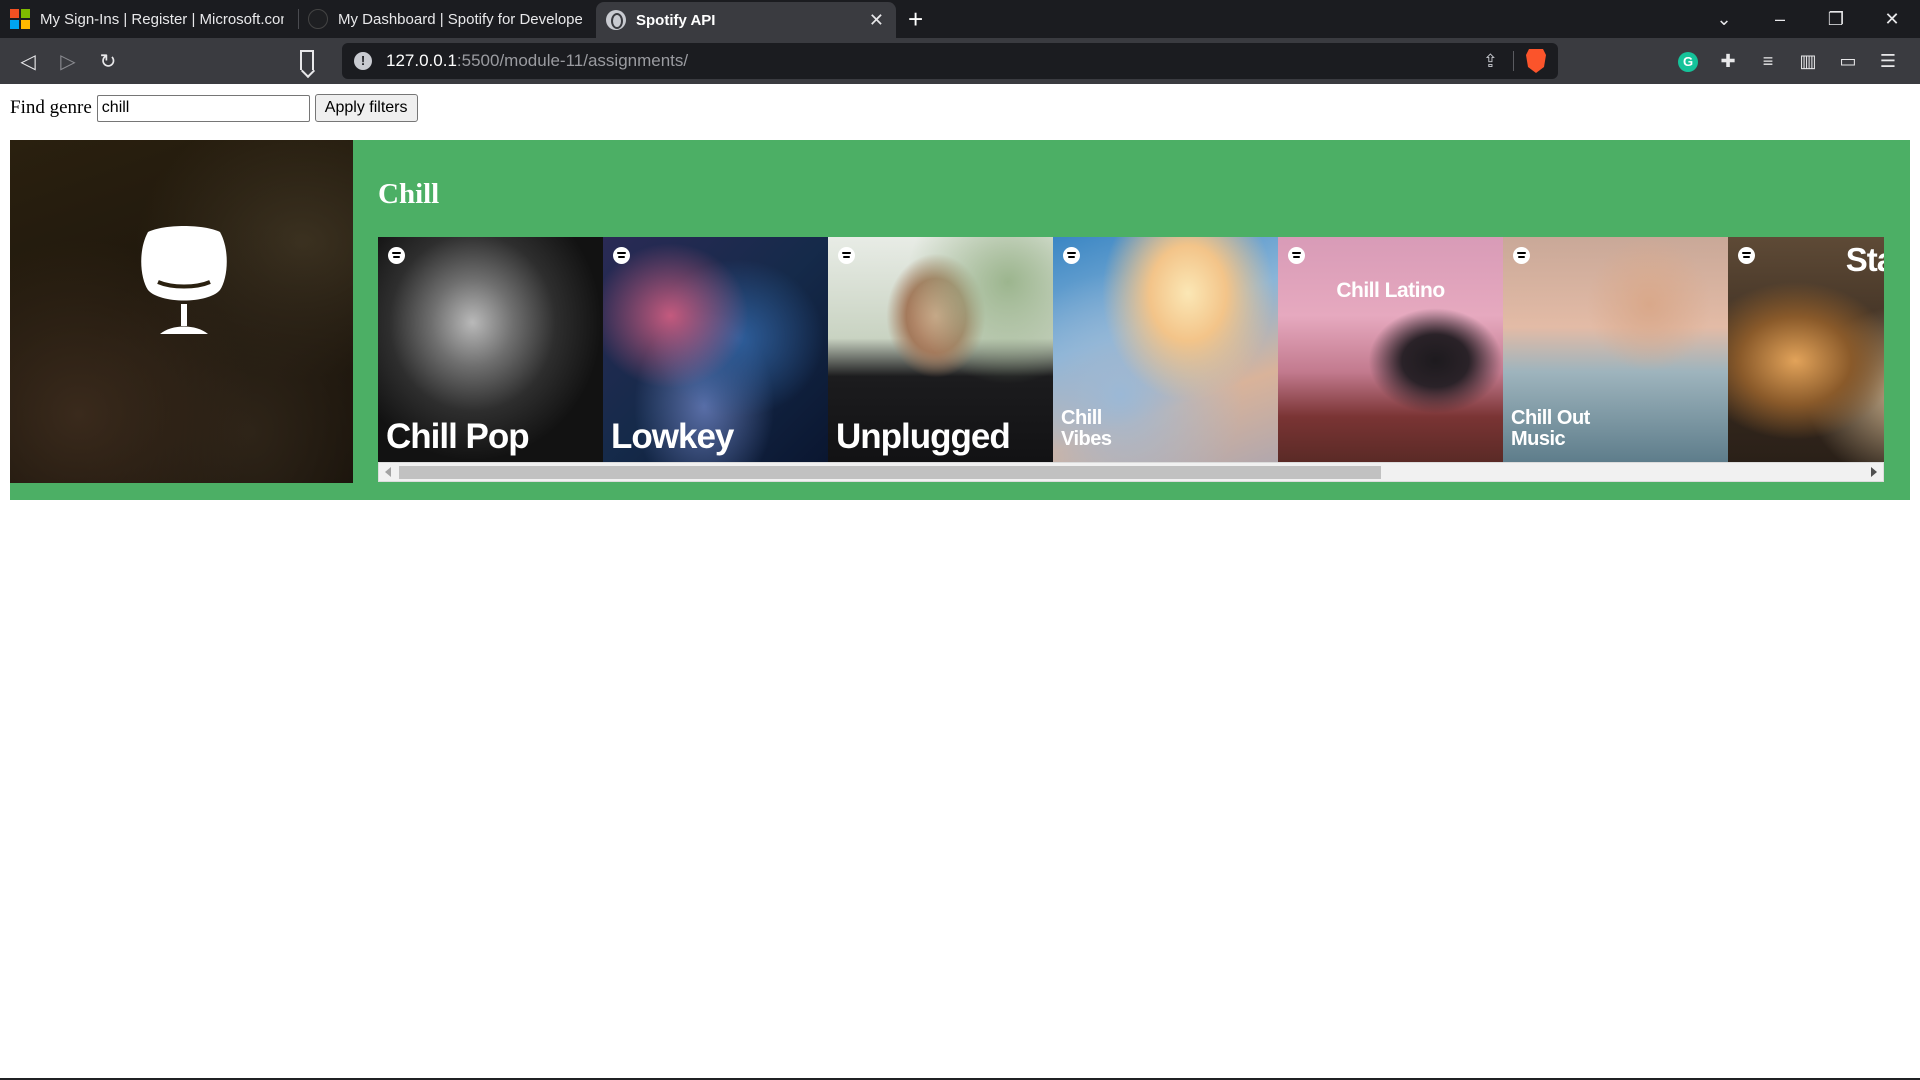 The image size is (1920, 1080). Describe the element at coordinates (1390, 290) in the screenshot. I see `playlist-title: Chill Latino` at that location.